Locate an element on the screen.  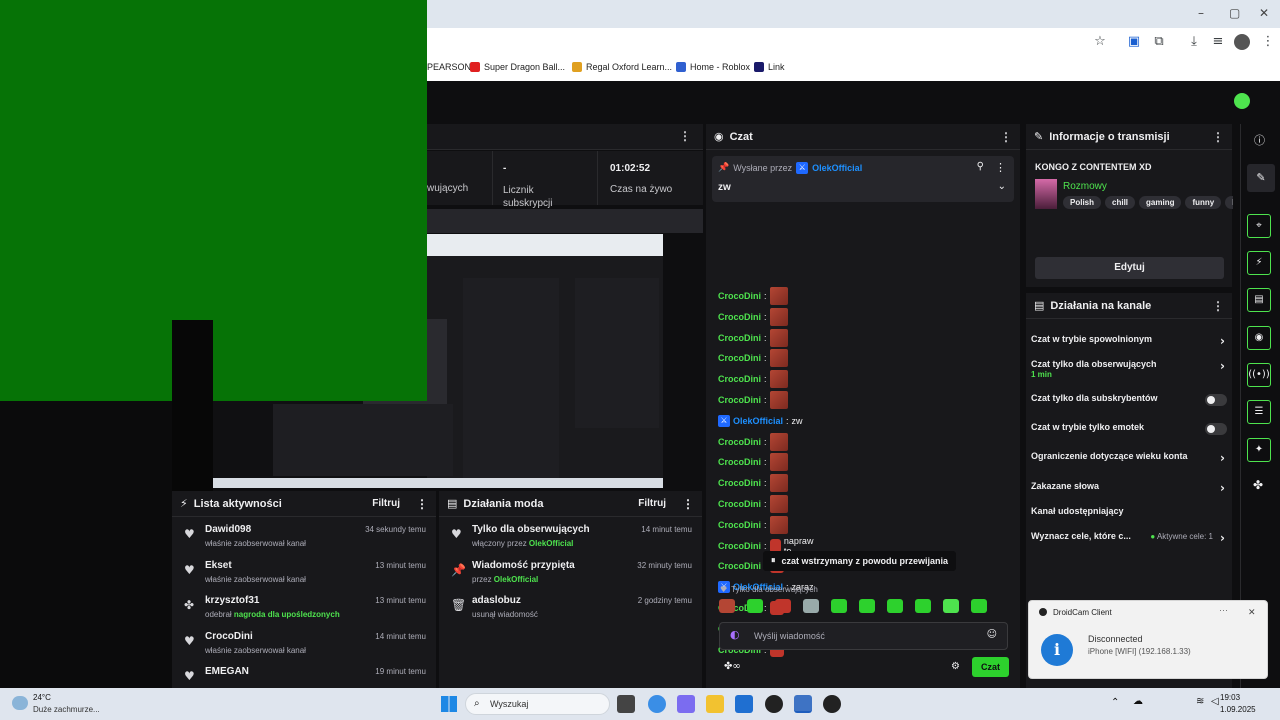
settings-gear-icon: ⚙ is located at coordinates (955, 666).